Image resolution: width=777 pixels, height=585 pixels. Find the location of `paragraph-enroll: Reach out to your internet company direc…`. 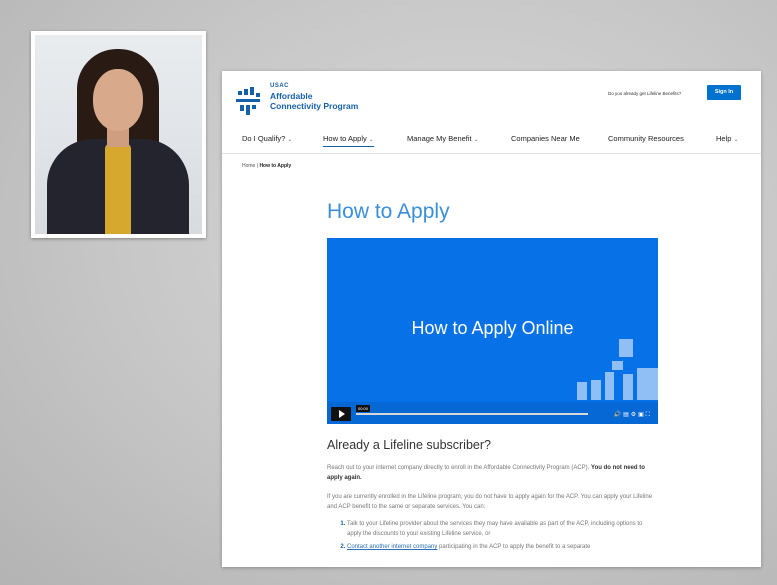

paragraph-enroll: Reach out to your internet company direc… is located at coordinates (494, 473).